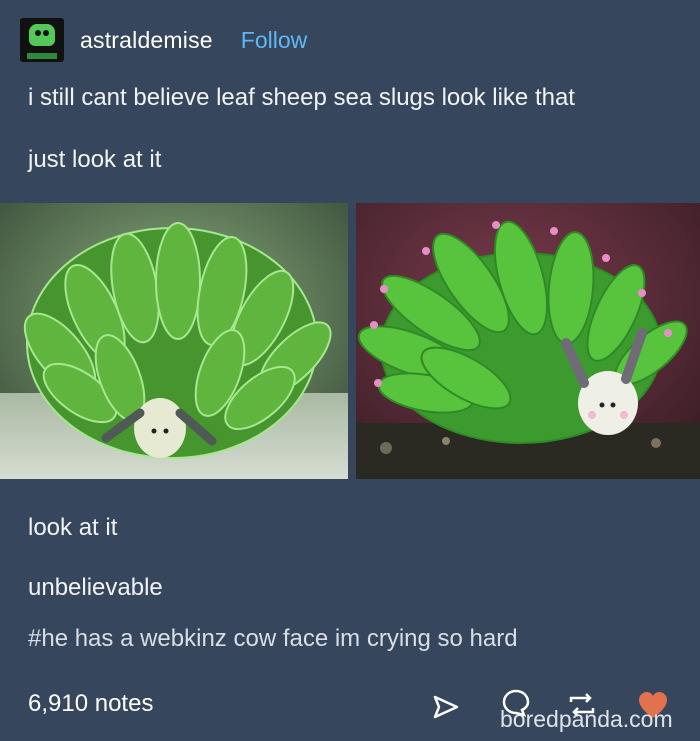  I want to click on post-header: astraldemise Follow, so click(163, 40).